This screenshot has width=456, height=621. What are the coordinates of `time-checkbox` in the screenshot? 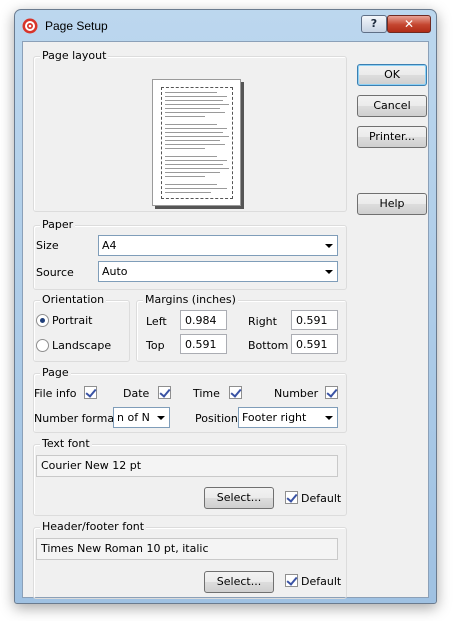 It's located at (235, 392).